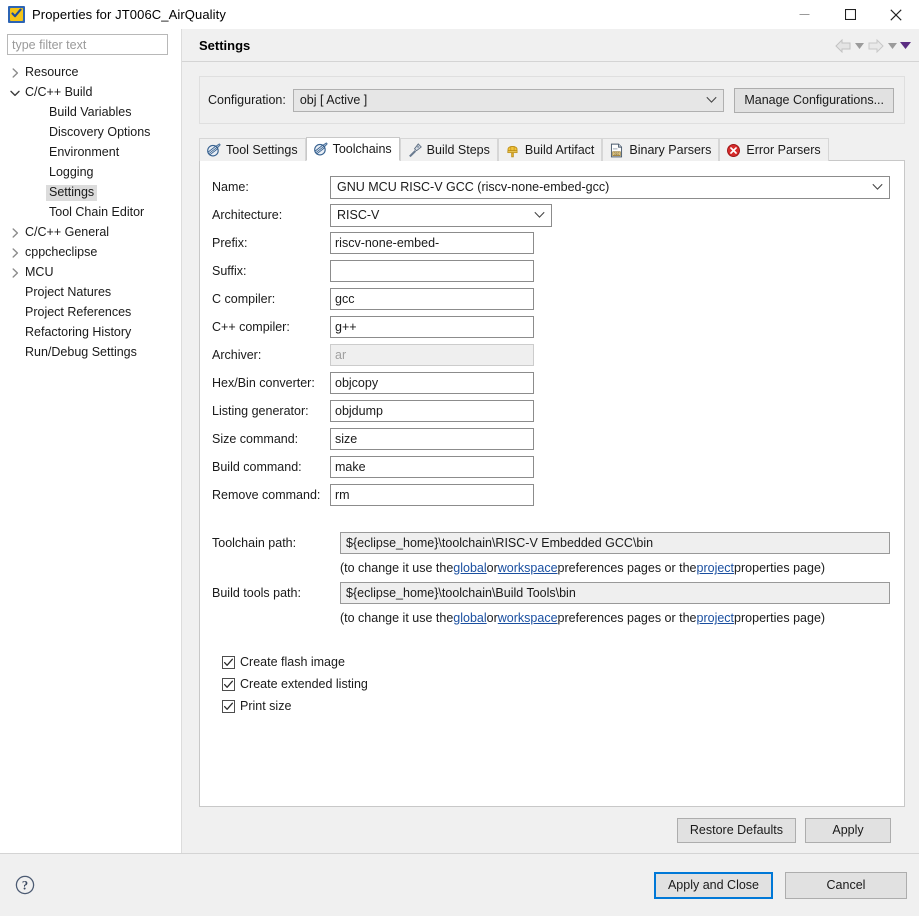 This screenshot has width=919, height=916. I want to click on sidebar-item-label: Settings, so click(72, 193).